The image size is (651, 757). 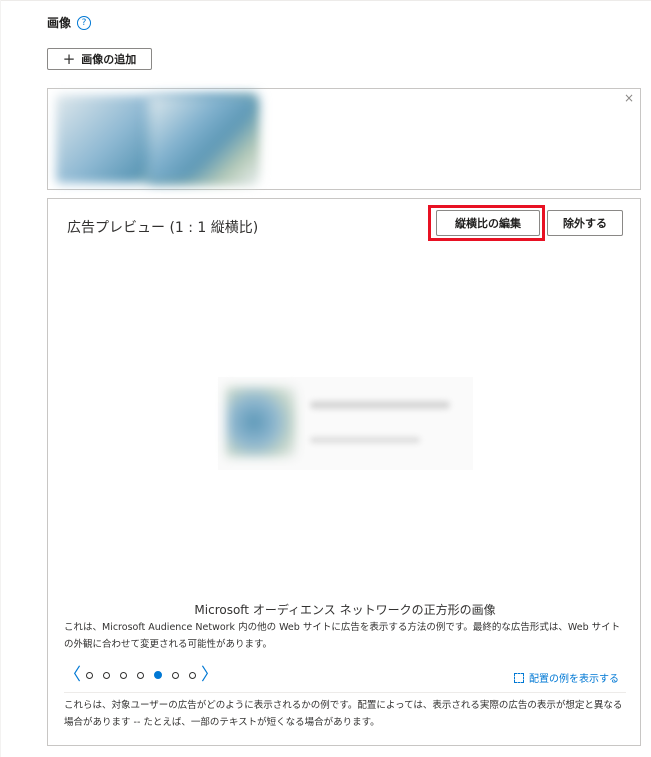 I want to click on chevron-right-icon: 〉, so click(x=209, y=675).